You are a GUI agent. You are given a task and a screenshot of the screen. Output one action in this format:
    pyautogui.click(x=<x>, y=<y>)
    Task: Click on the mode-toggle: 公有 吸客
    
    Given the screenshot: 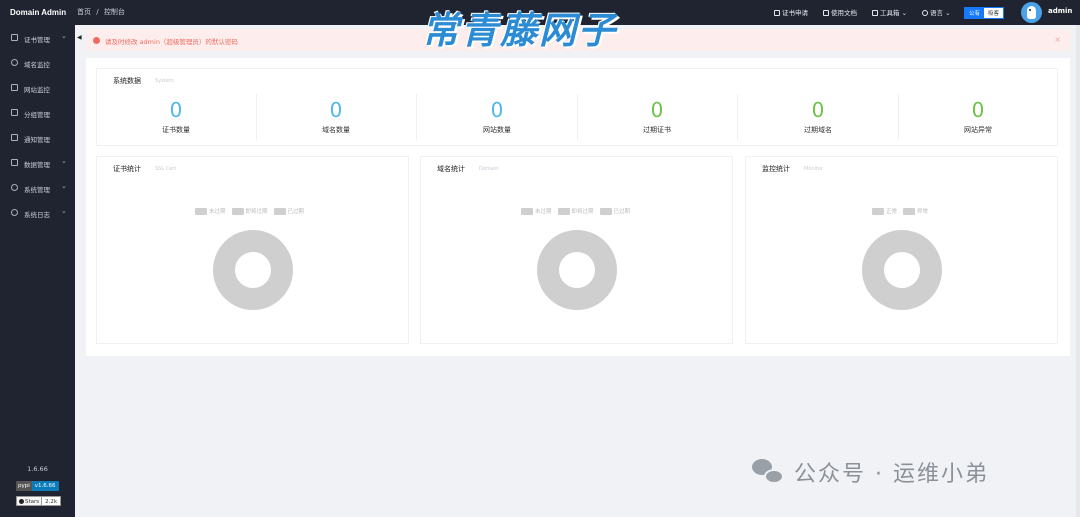 What is the action you would take?
    pyautogui.click(x=984, y=13)
    